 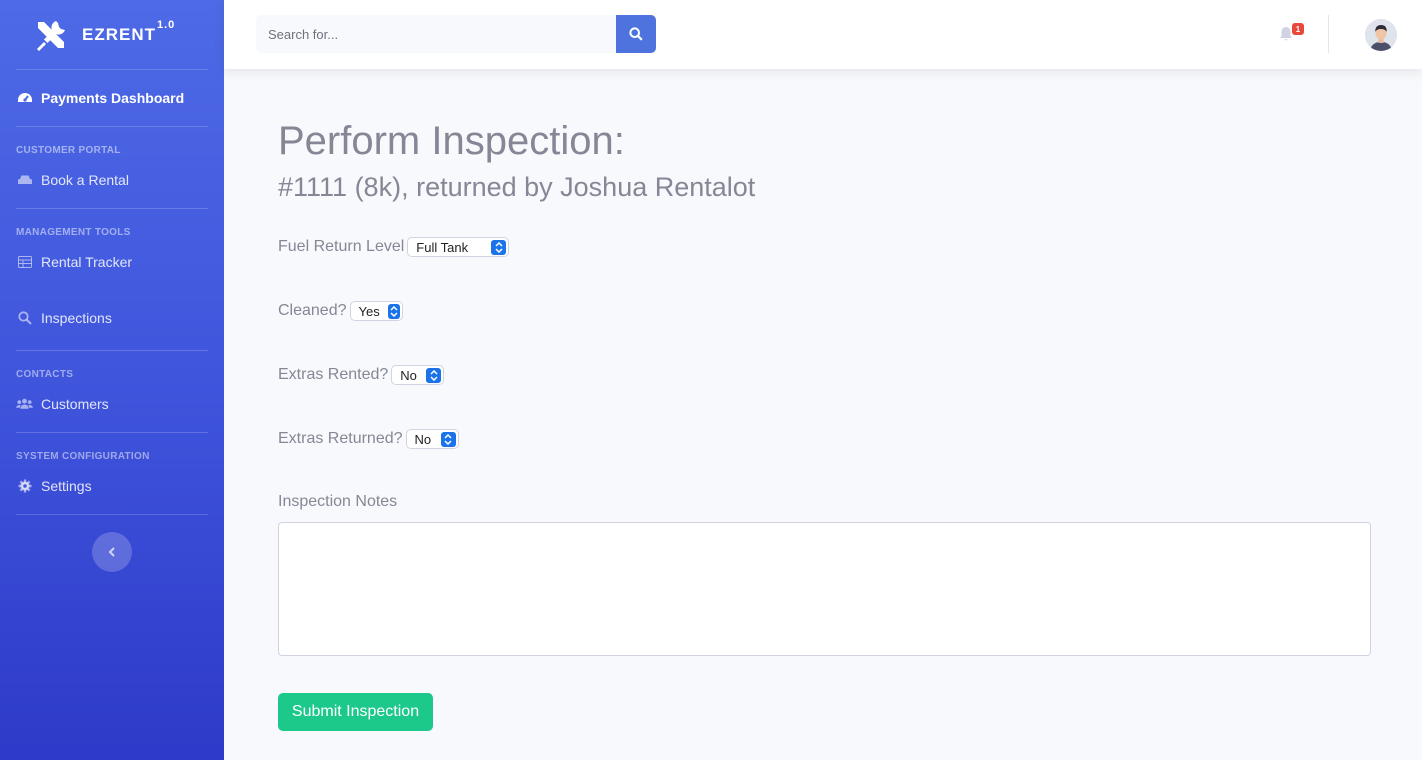 I want to click on sidebar-item-book-rental: Book a Rental, so click(x=112, y=180).